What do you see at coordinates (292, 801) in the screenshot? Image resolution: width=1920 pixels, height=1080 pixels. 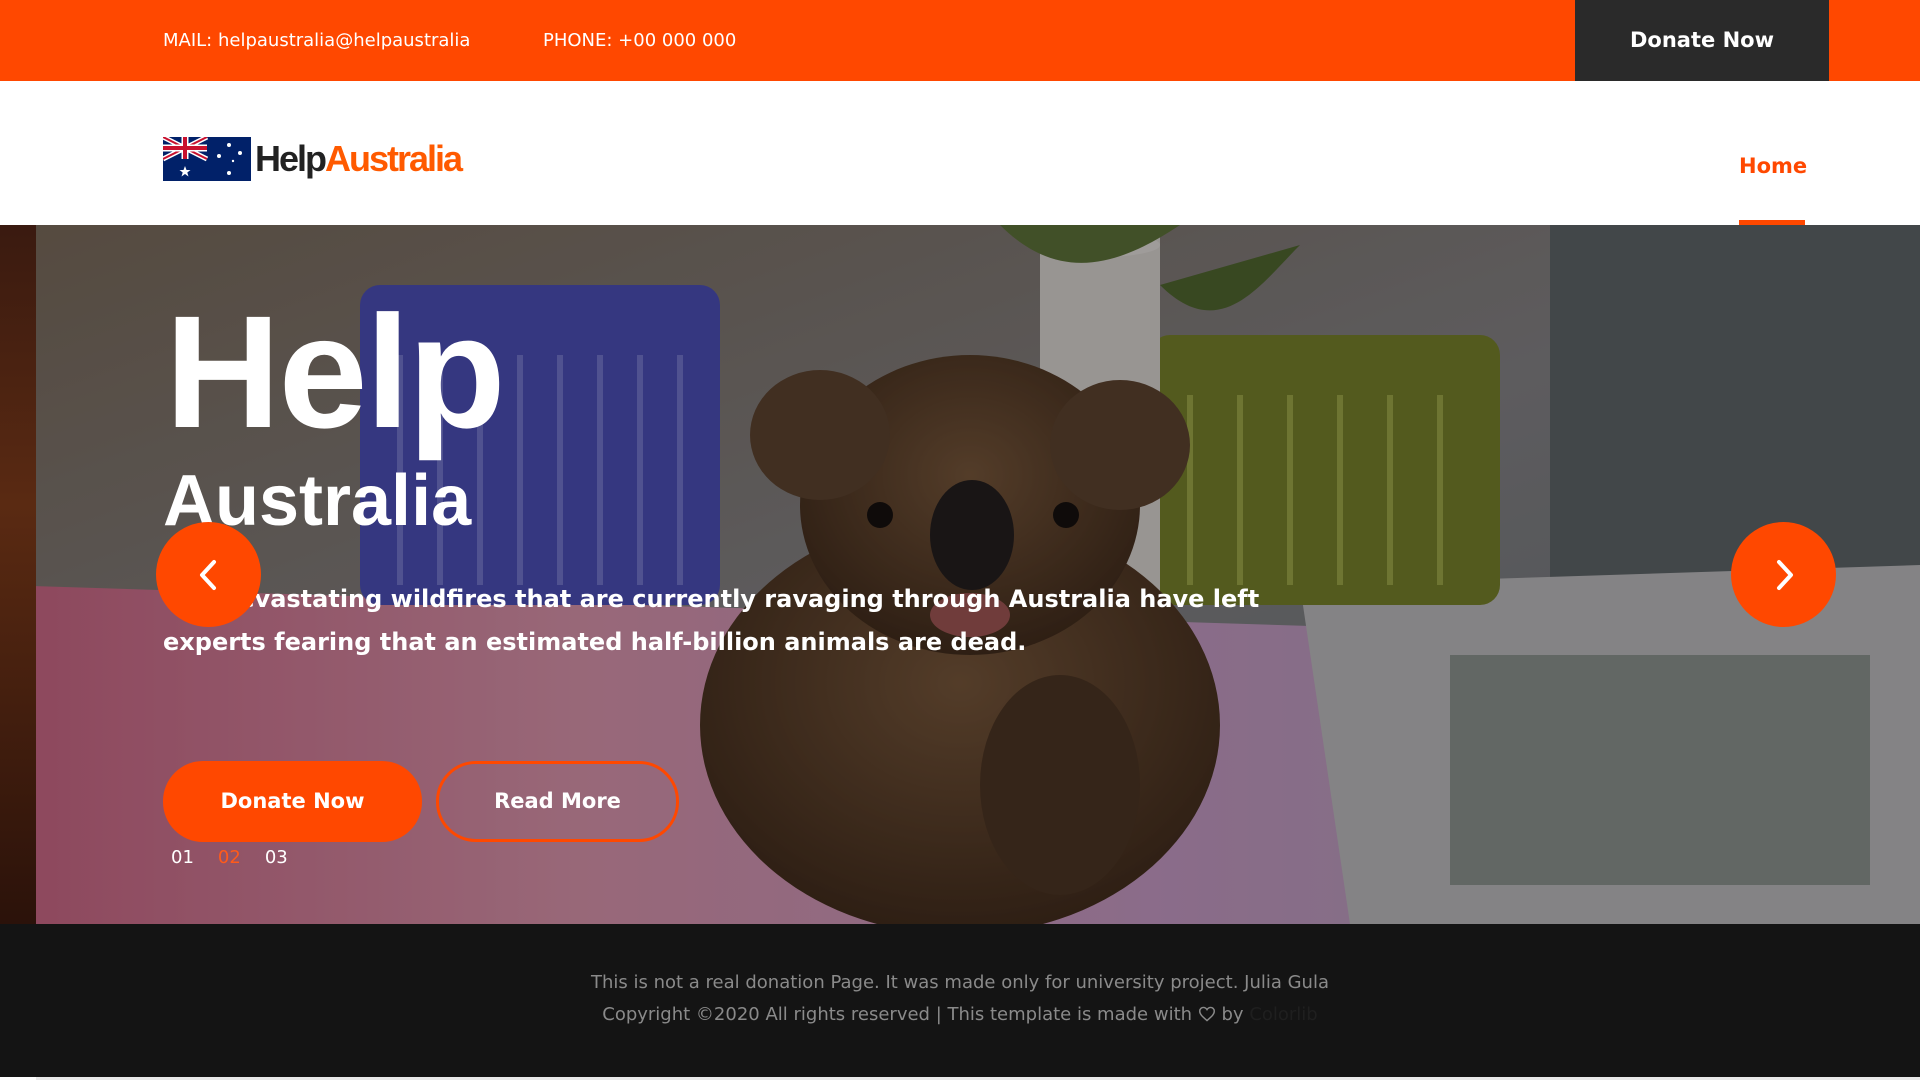 I see `hero-donate-button: Donate Now` at bounding box center [292, 801].